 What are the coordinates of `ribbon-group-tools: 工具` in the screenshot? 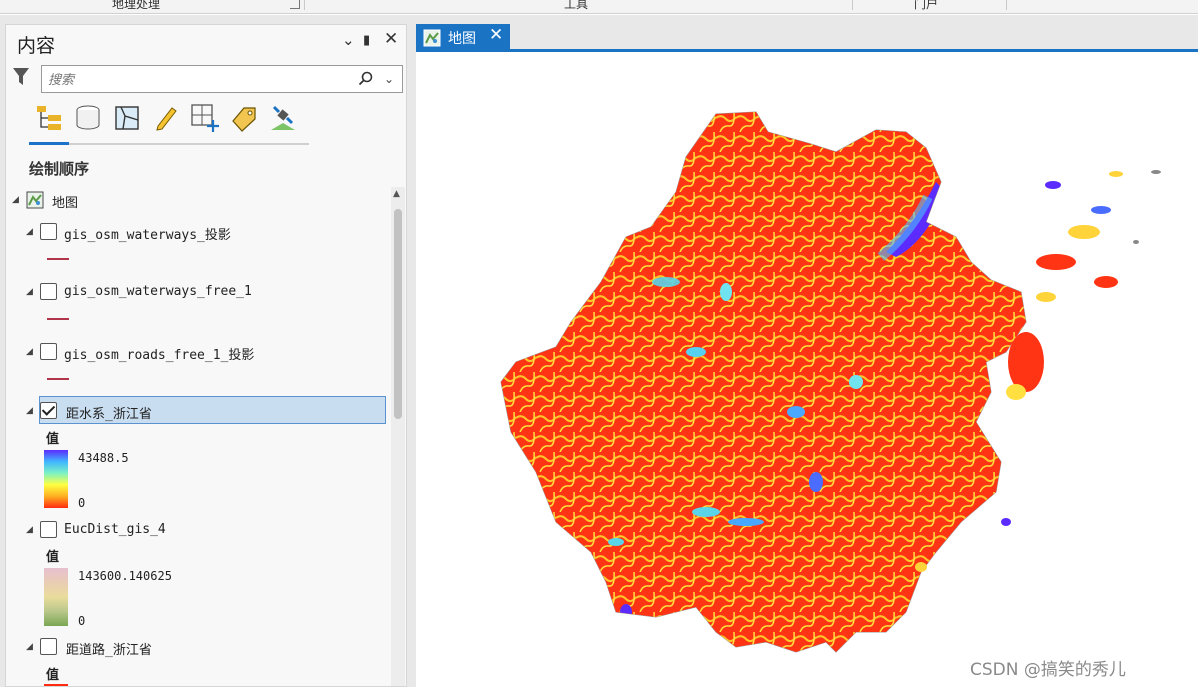 It's located at (576, 5).